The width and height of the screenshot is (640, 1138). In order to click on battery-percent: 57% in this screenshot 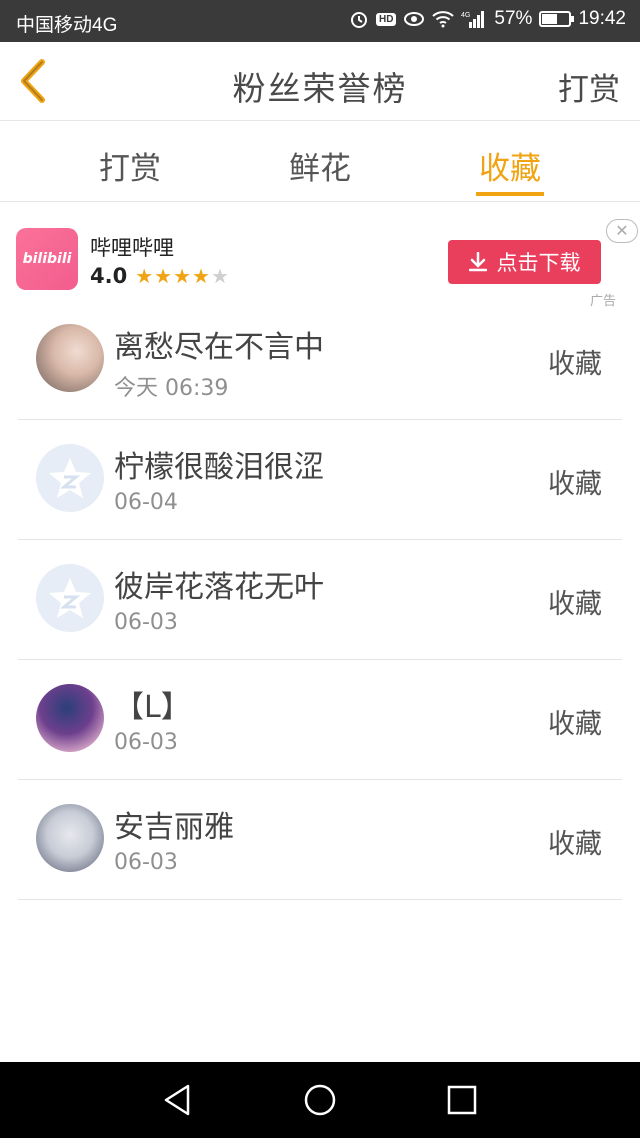, I will do `click(513, 18)`.